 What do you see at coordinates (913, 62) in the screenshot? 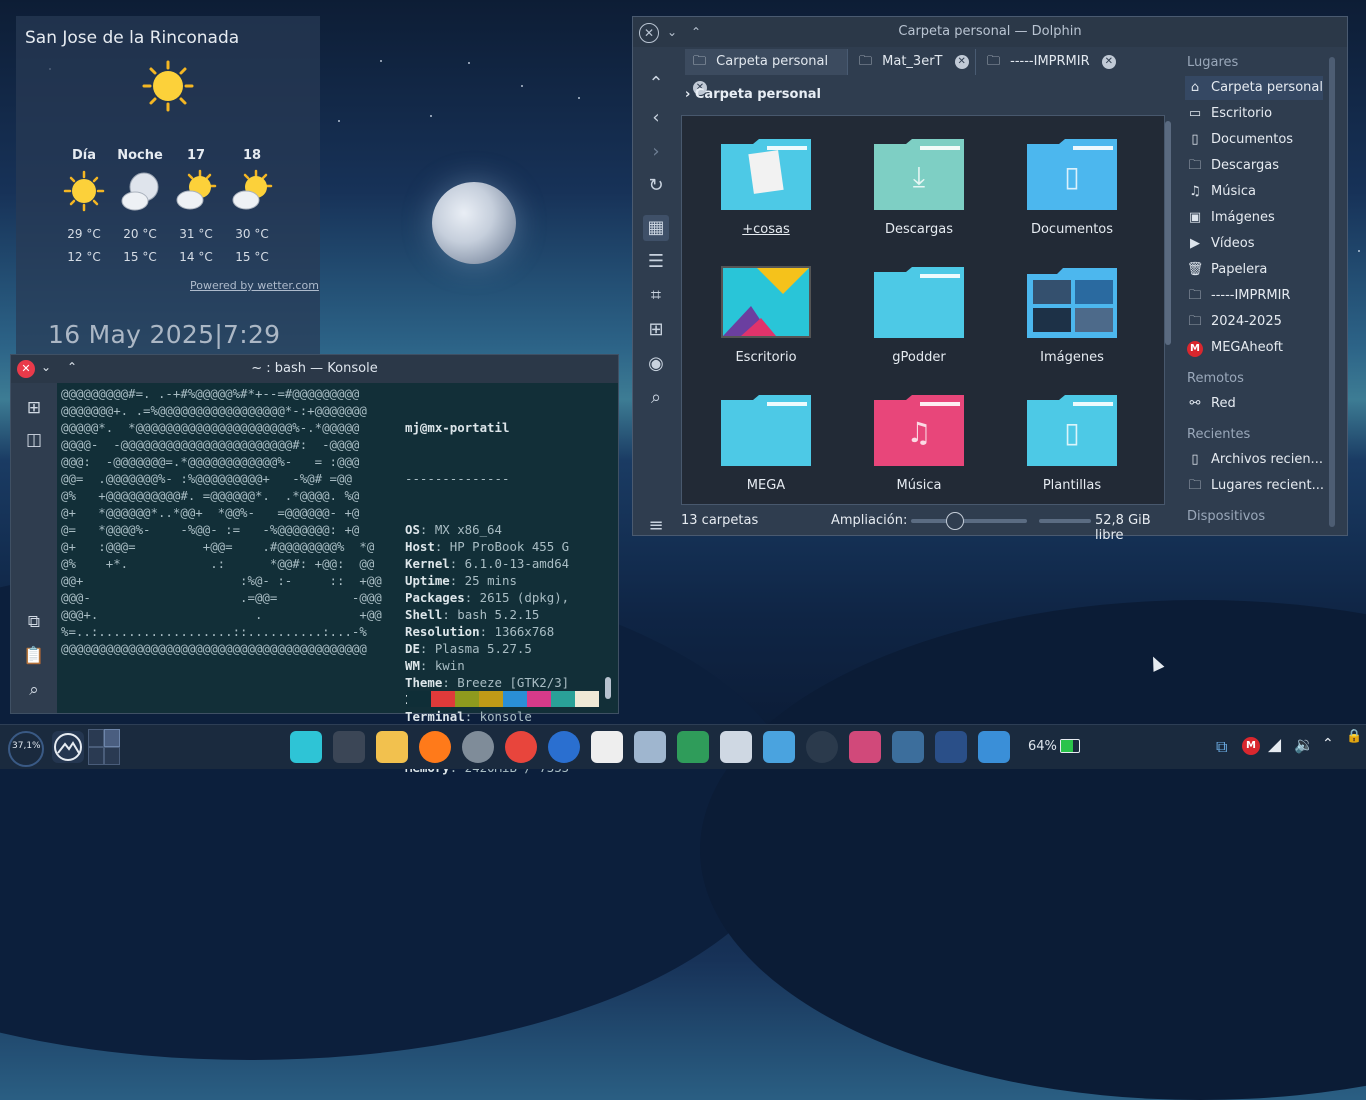
I see `tab-mat-3ert: 🗀 Mat_3erT ✕` at bounding box center [913, 62].